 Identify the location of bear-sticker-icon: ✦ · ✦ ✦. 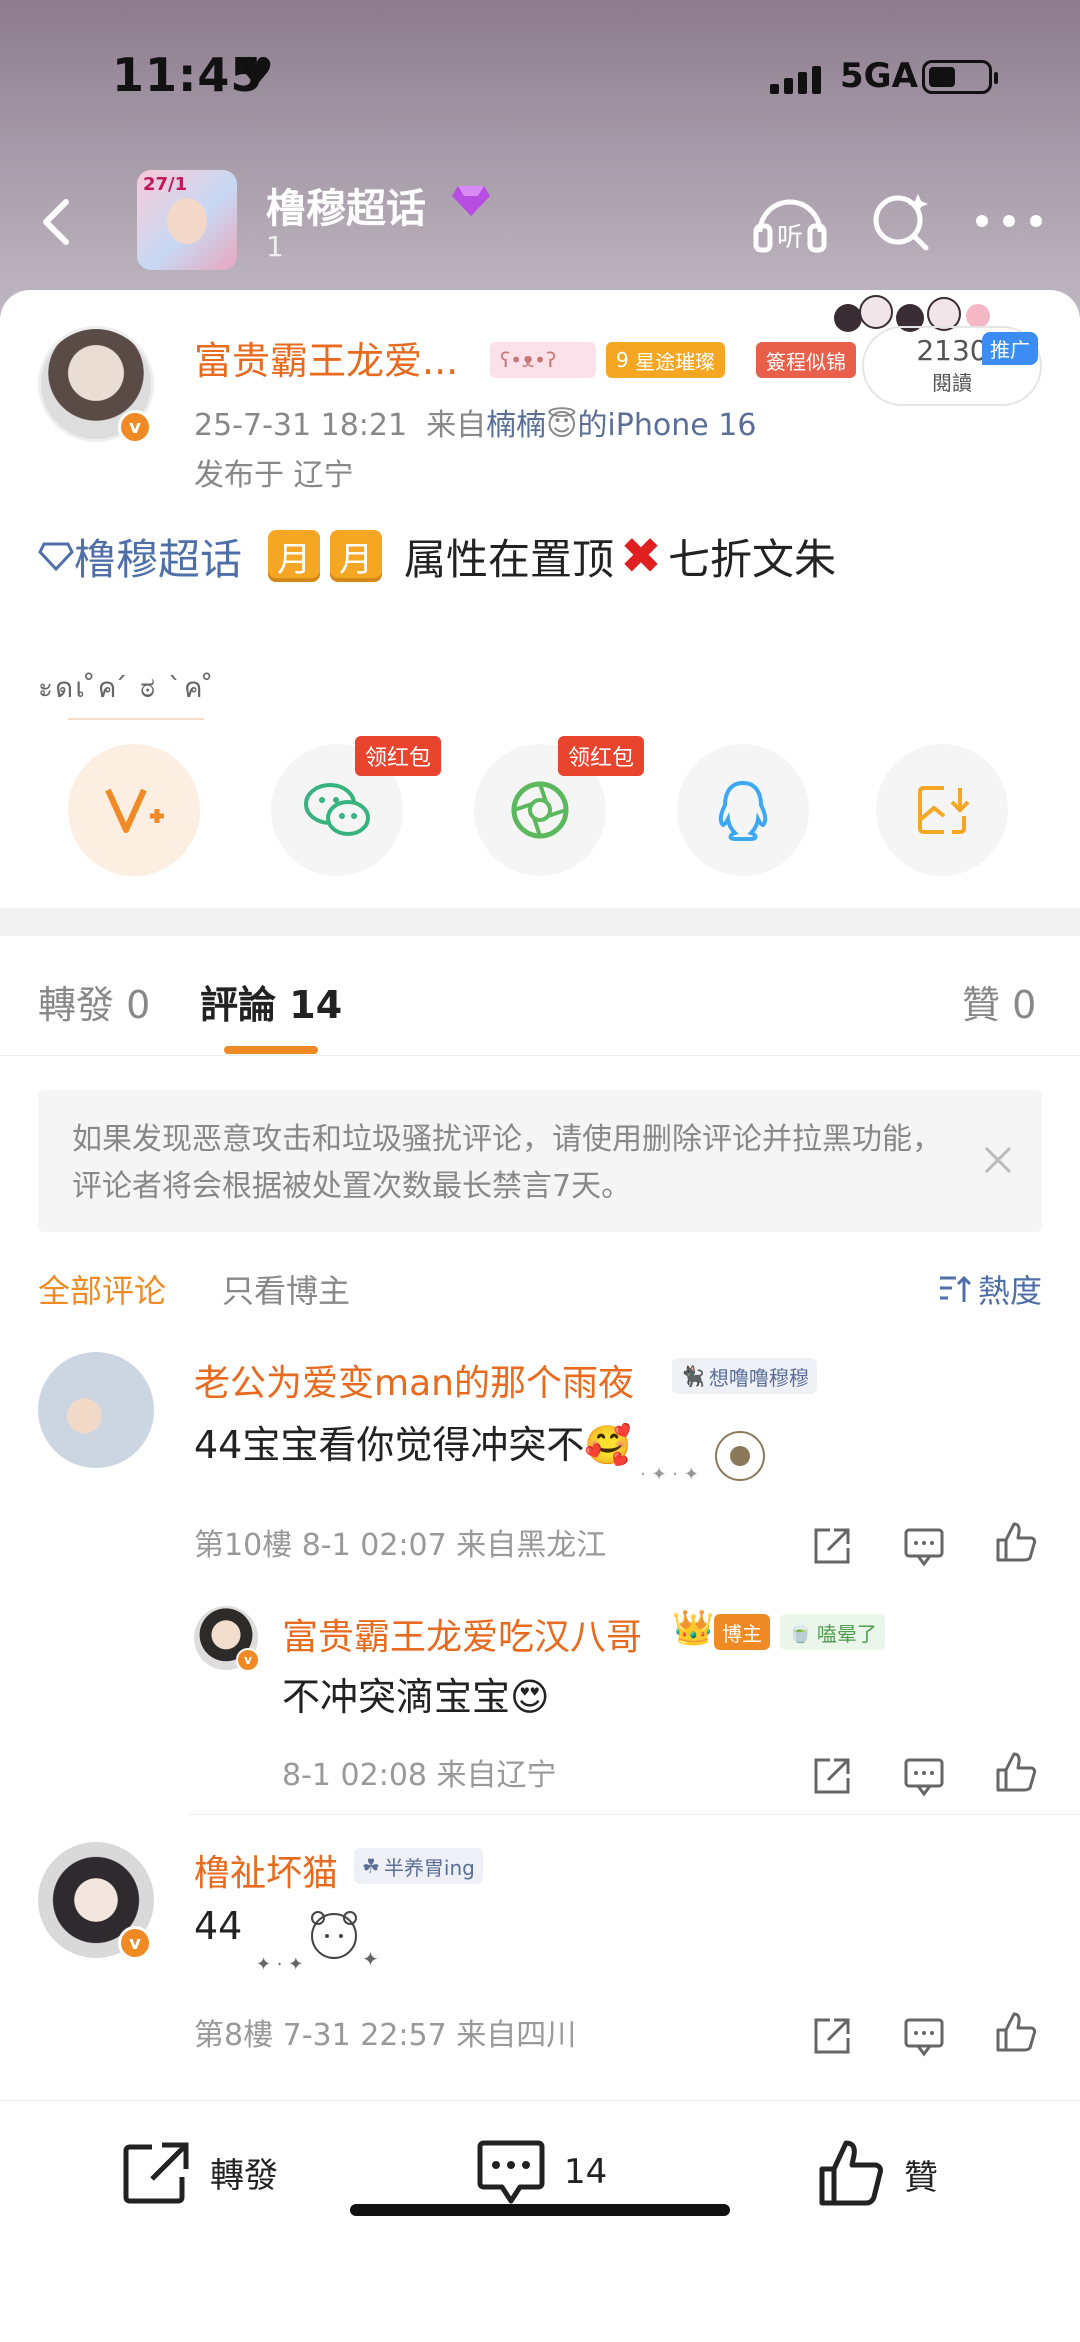
(317, 1943).